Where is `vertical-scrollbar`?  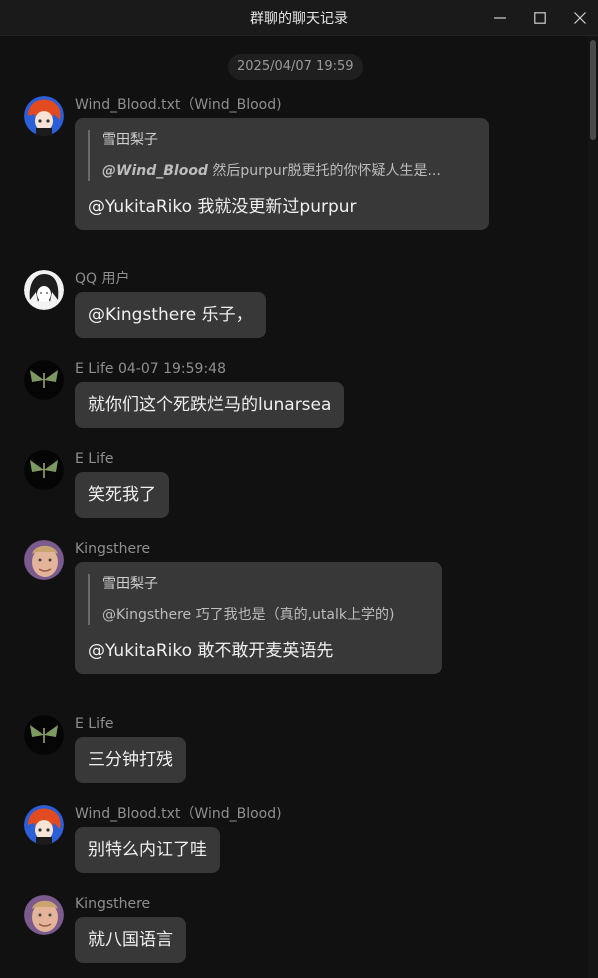 vertical-scrollbar is located at coordinates (593, 507).